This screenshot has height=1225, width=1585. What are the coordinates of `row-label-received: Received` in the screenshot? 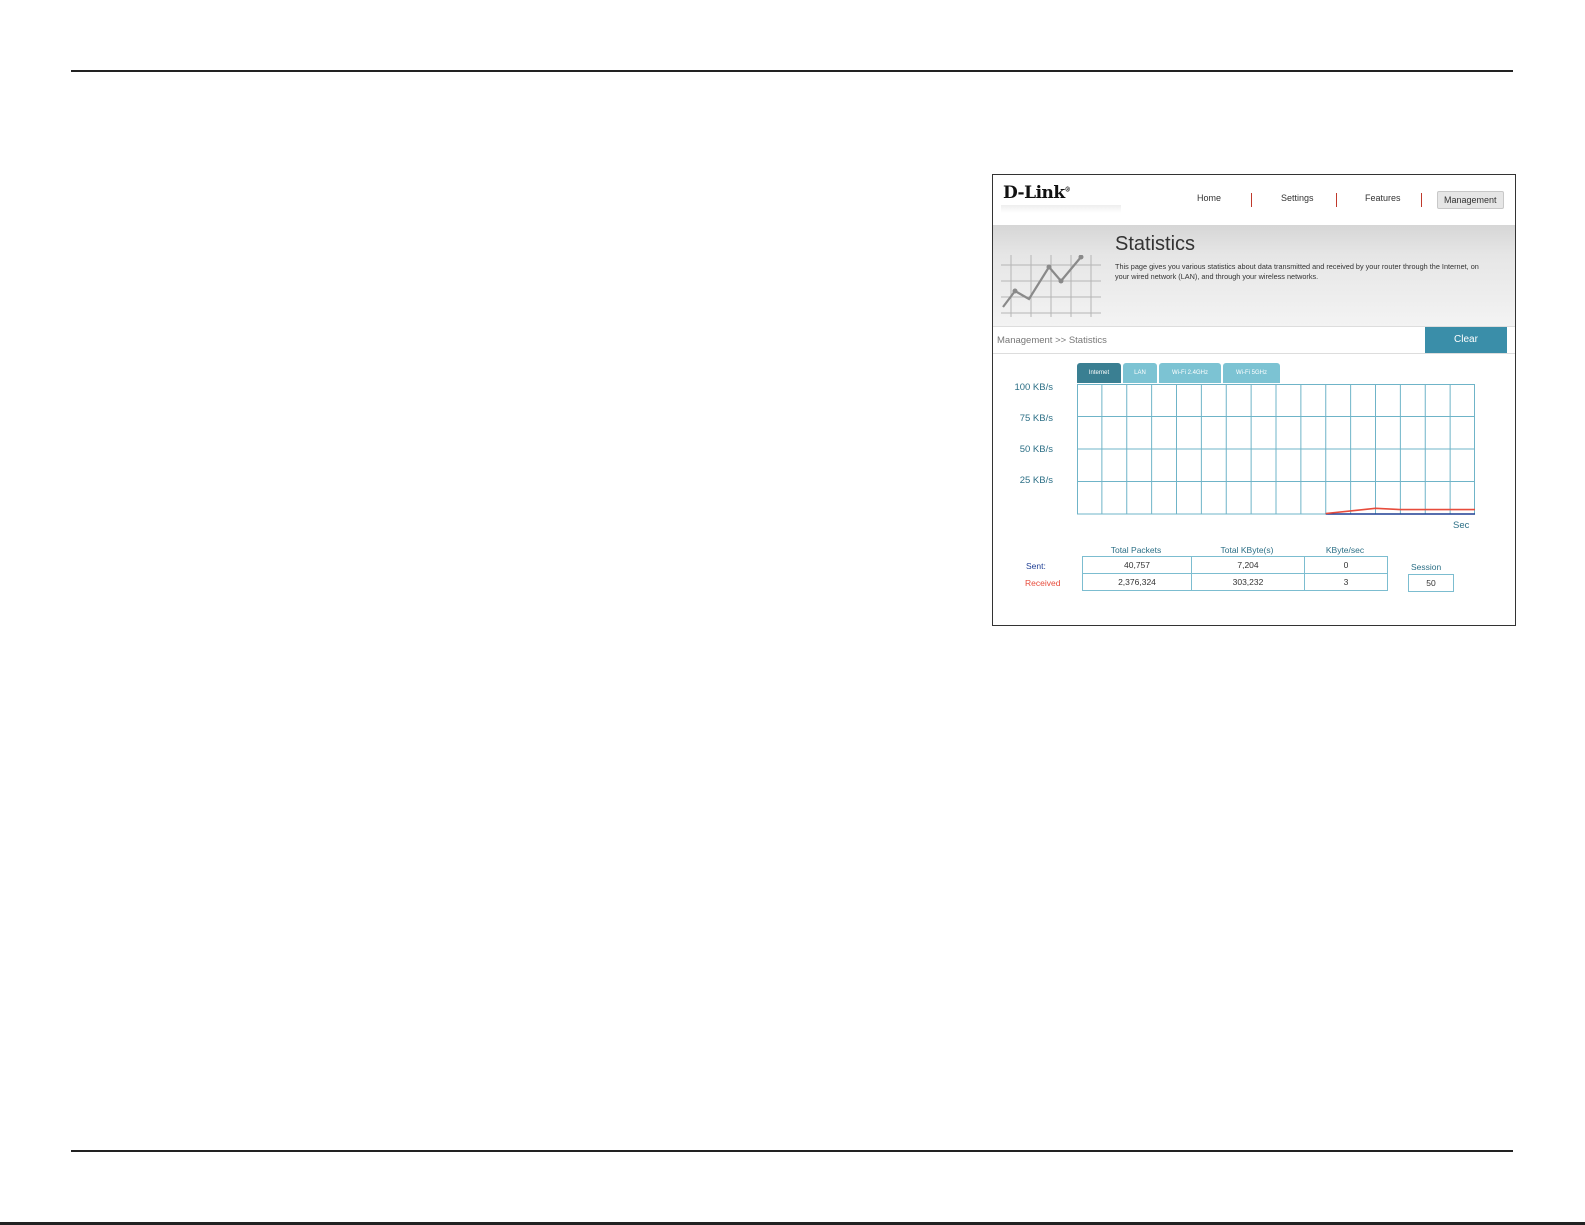 It's located at (1043, 583).